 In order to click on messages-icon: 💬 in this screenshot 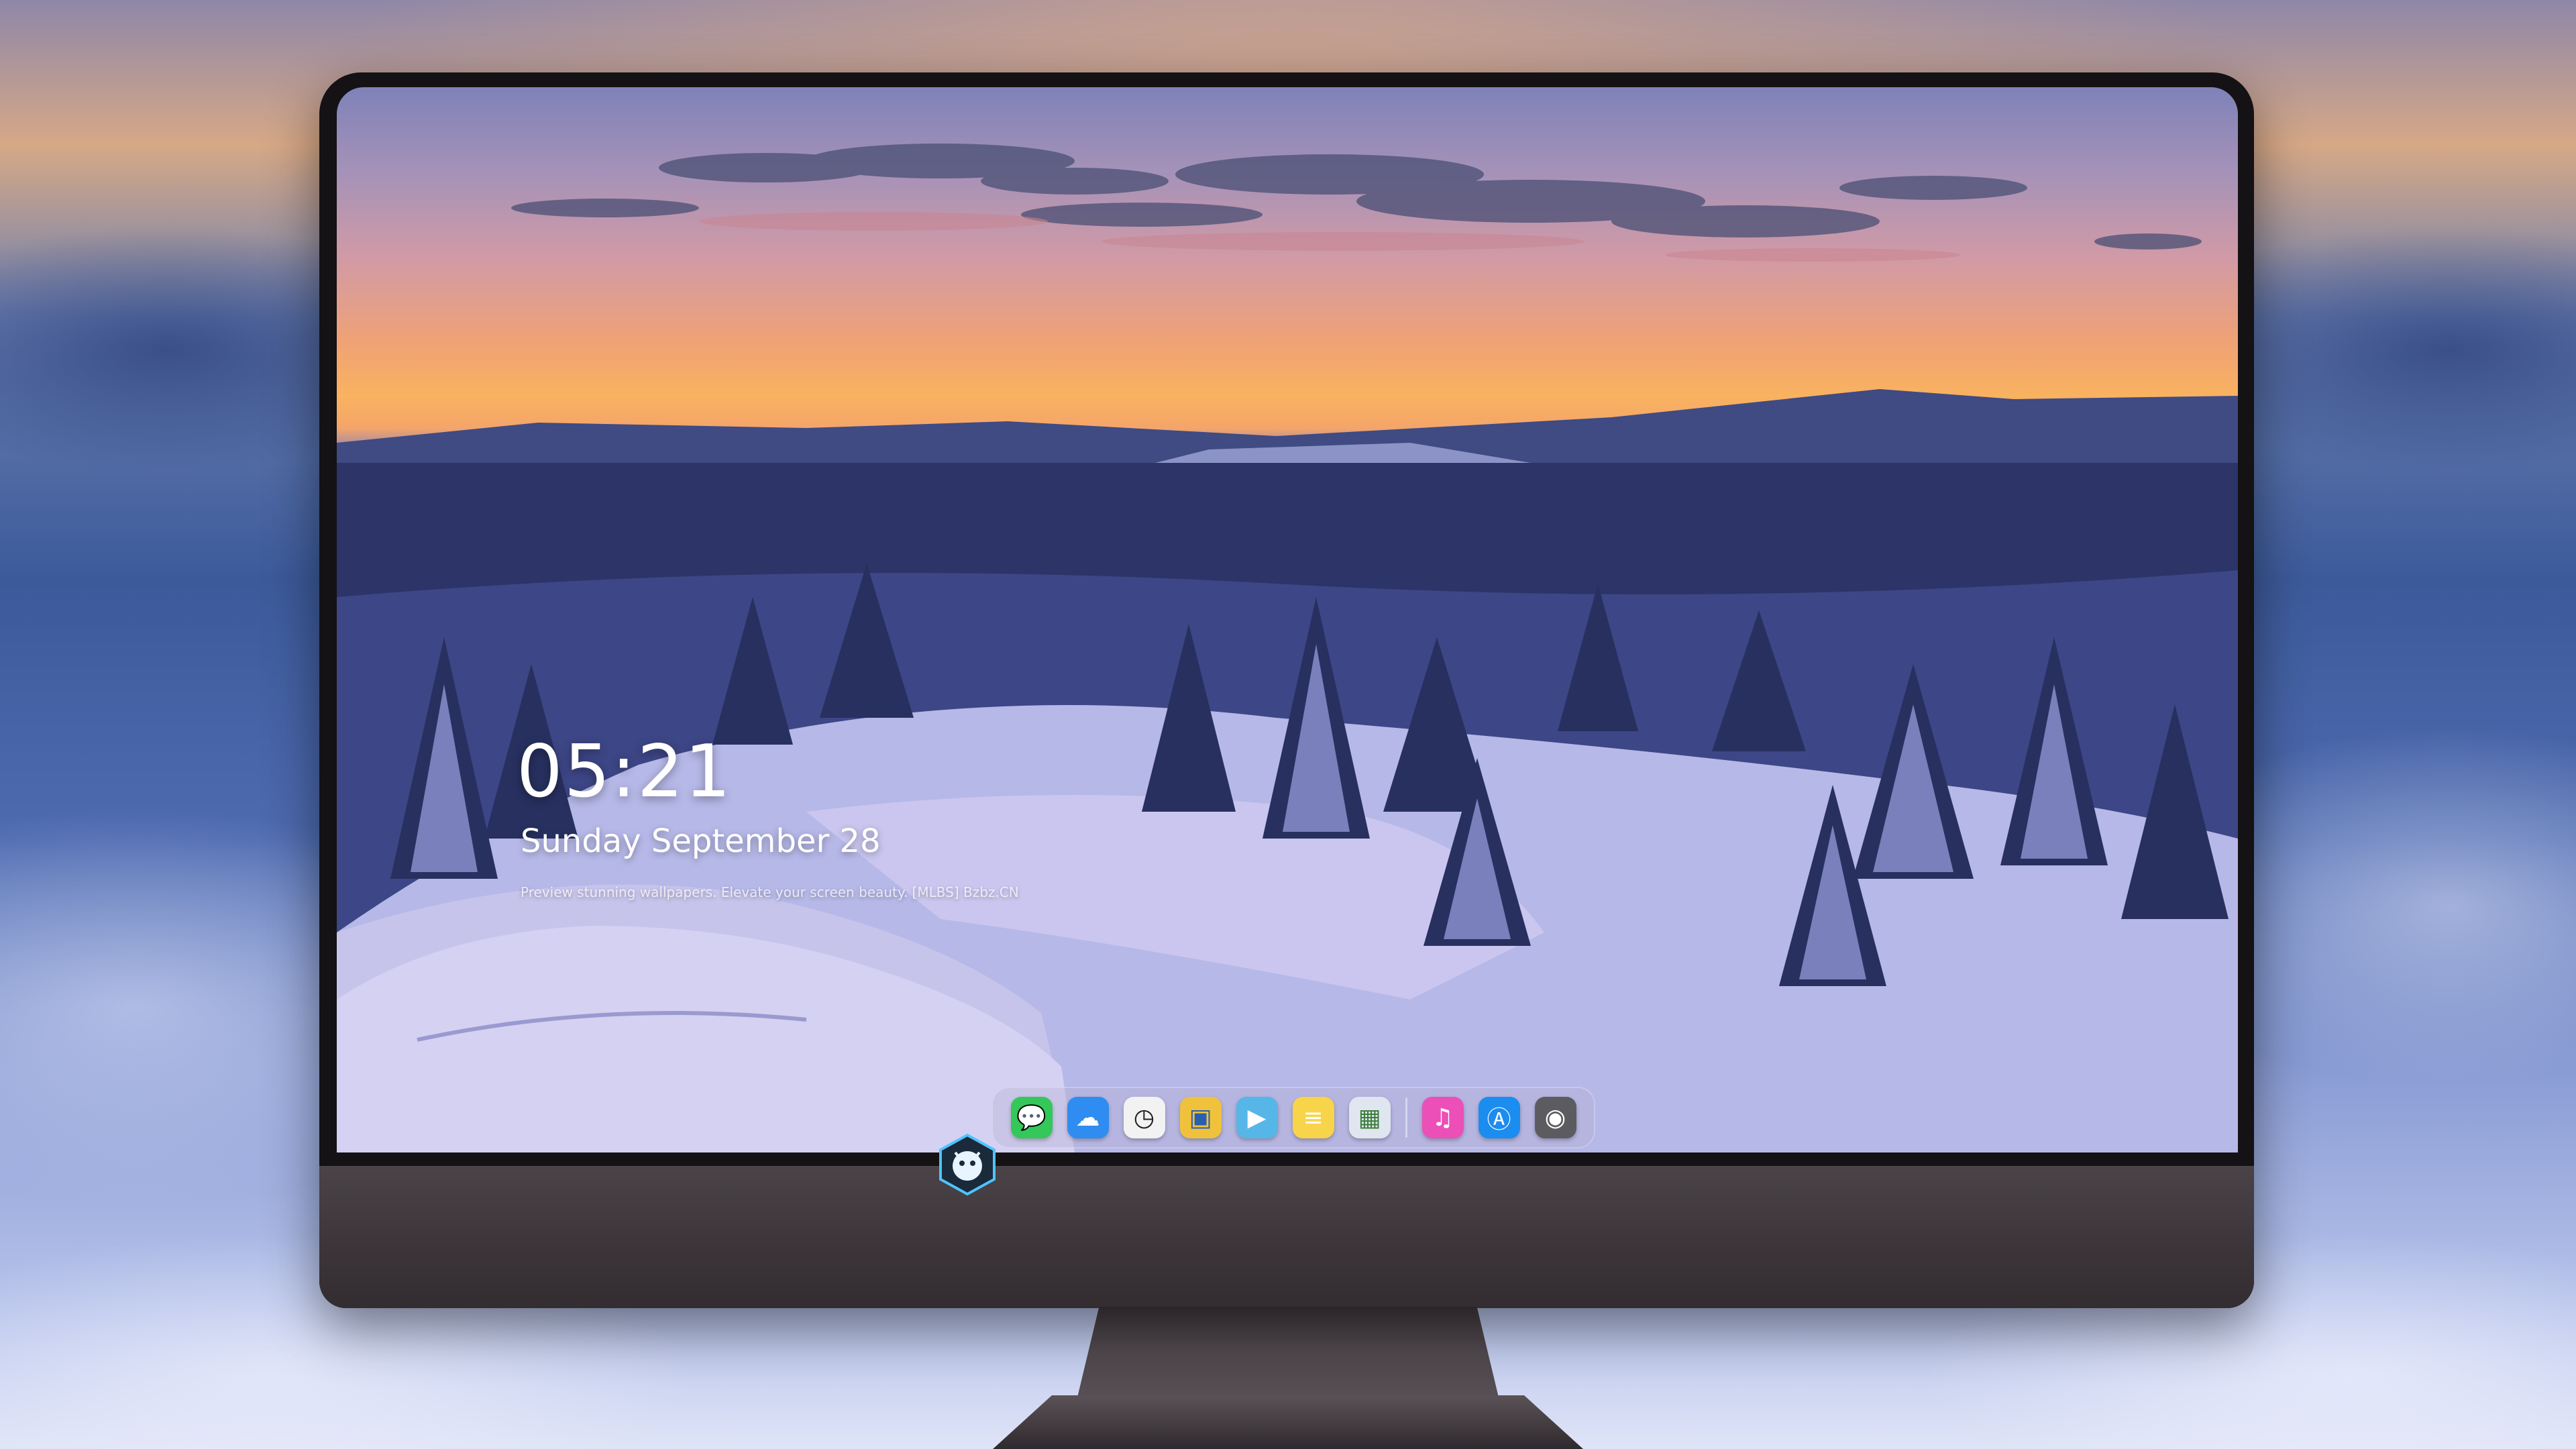, I will do `click(1031, 1117)`.